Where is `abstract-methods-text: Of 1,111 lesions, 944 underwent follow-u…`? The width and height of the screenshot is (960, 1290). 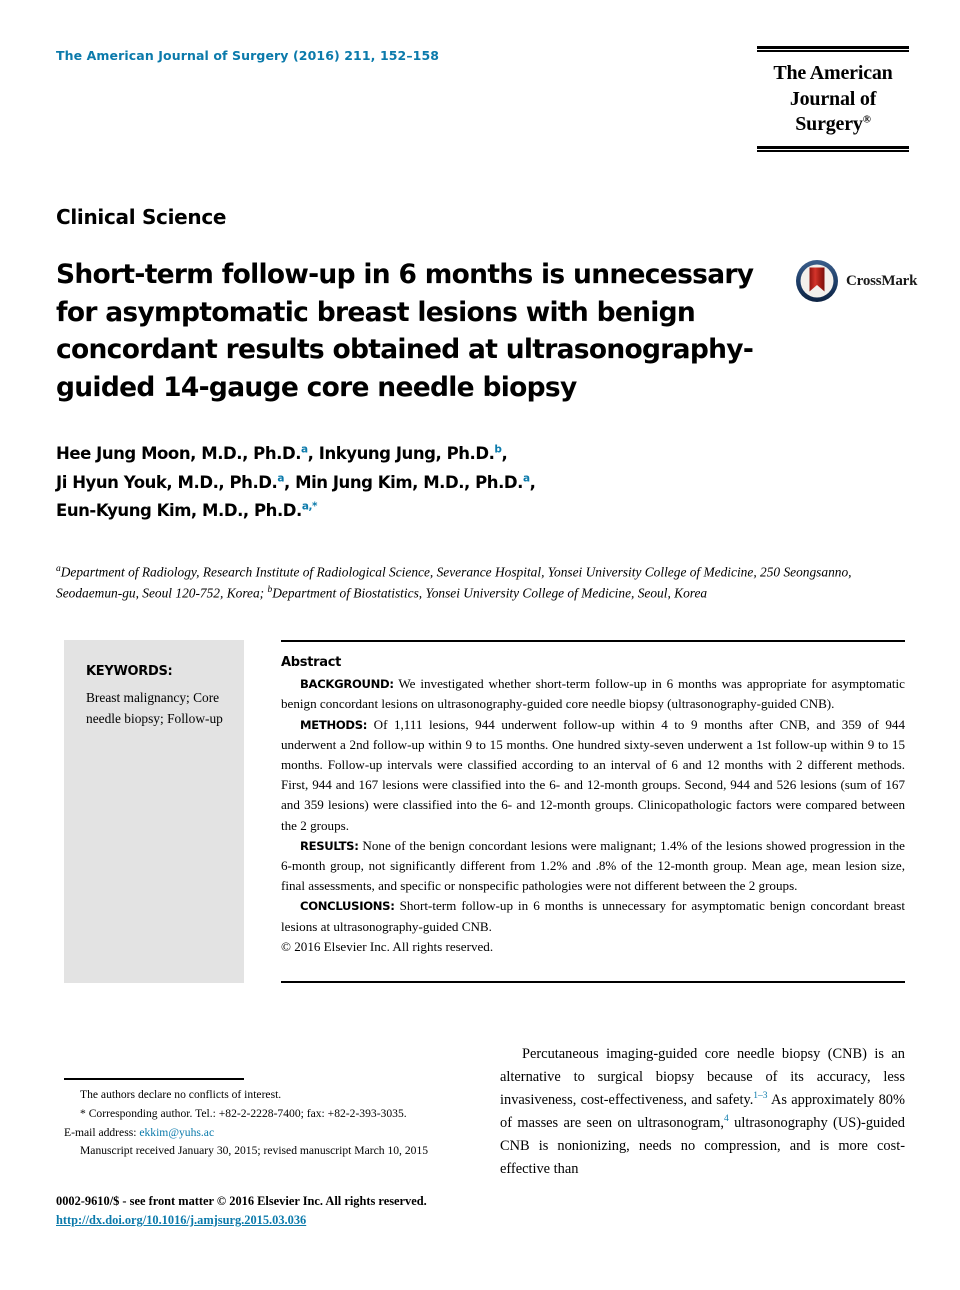 abstract-methods-text: Of 1,111 lesions, 944 underwent follow-u… is located at coordinates (593, 774).